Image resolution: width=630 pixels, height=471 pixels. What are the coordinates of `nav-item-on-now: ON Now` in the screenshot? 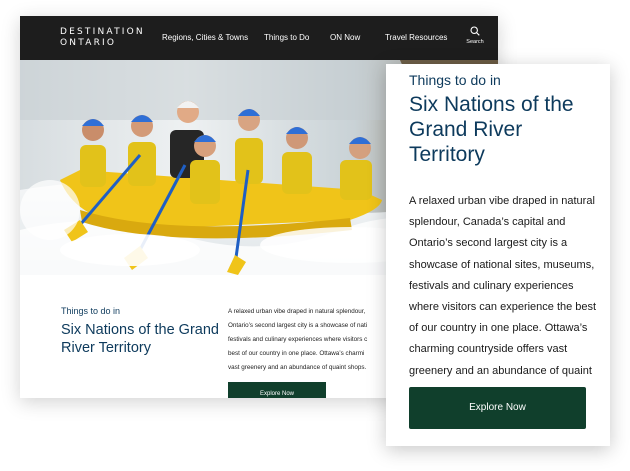 It's located at (345, 37).